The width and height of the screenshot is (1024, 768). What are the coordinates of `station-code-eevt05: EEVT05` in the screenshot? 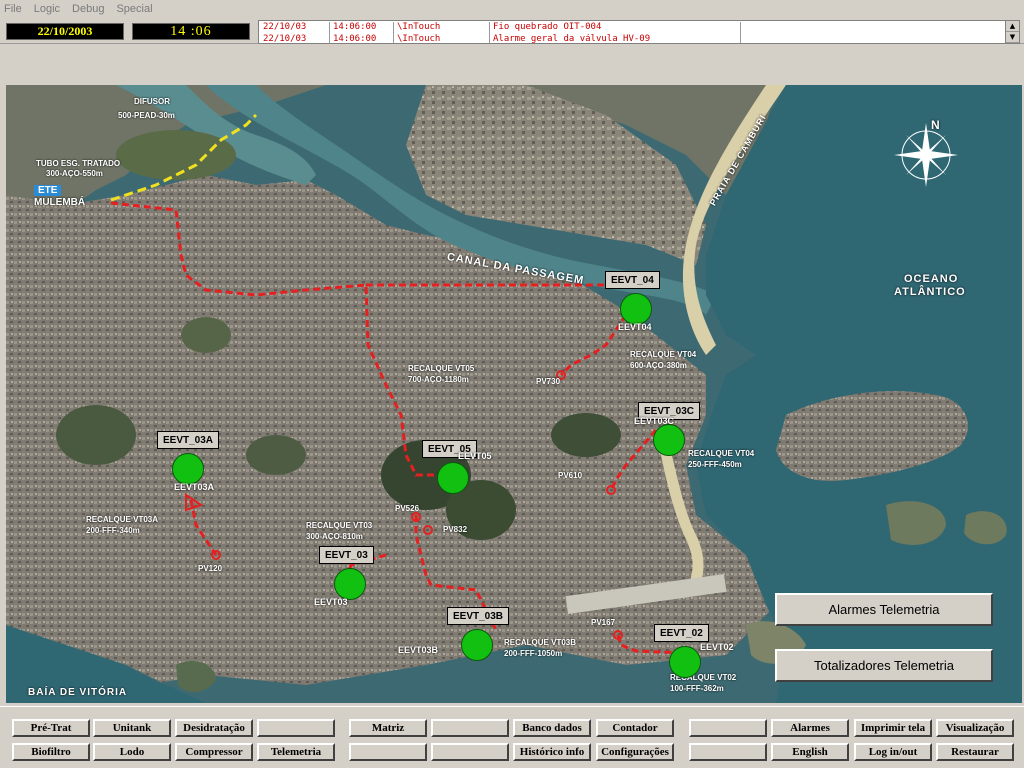 It's located at (475, 456).